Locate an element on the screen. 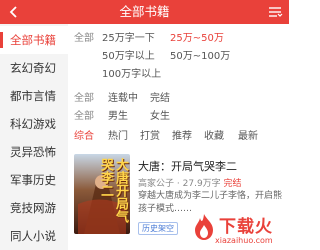 This screenshot has height=250, width=320. filter-option: 女生 is located at coordinates (160, 117).